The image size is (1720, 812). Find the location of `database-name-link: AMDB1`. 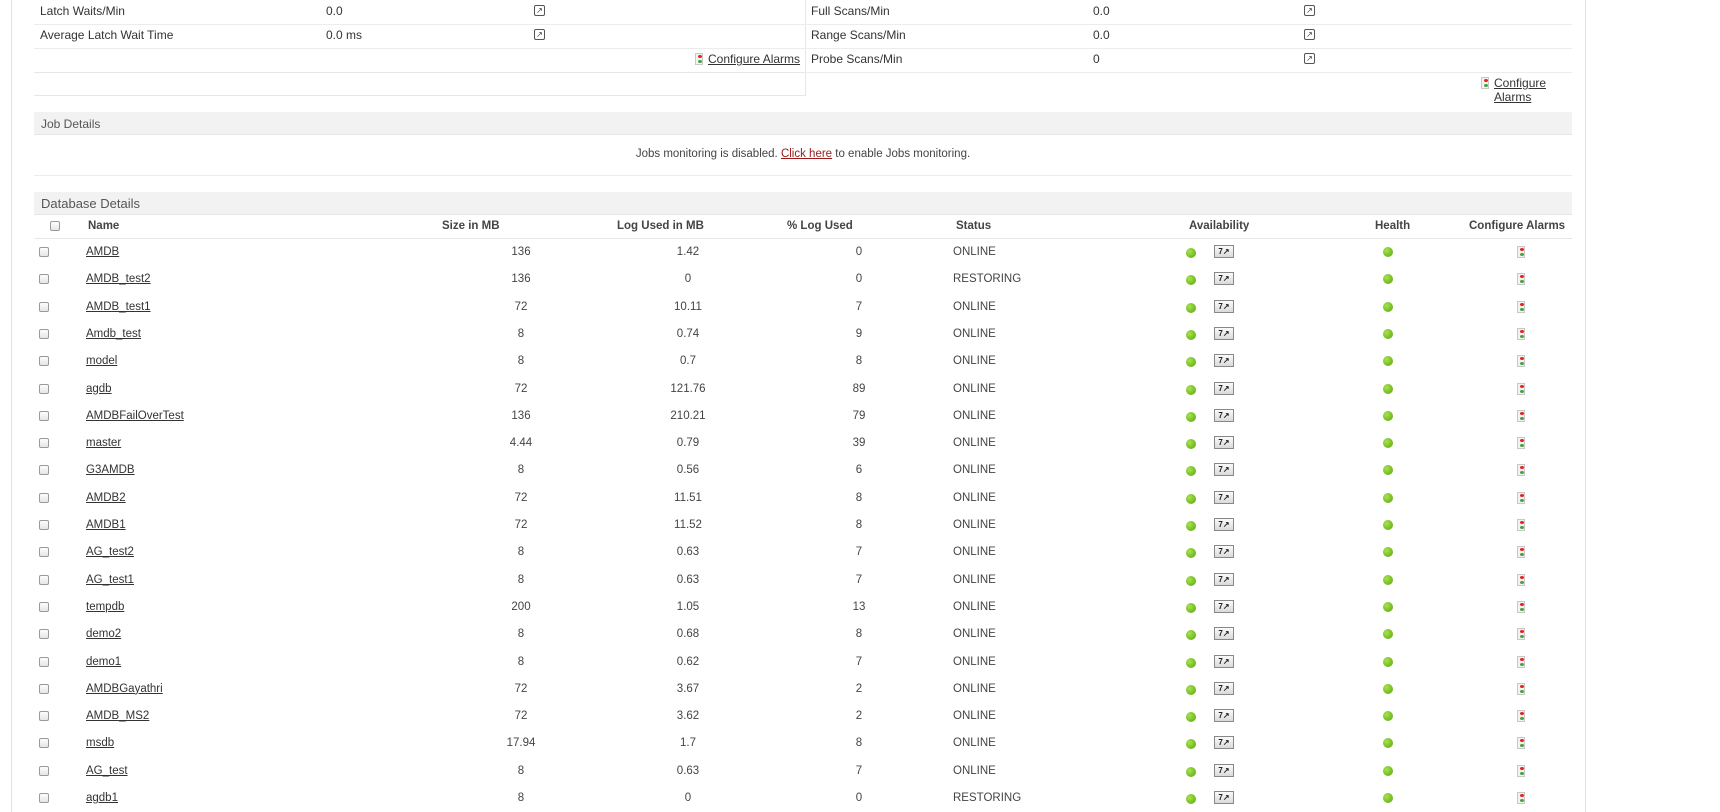

database-name-link: AMDB1 is located at coordinates (106, 525).